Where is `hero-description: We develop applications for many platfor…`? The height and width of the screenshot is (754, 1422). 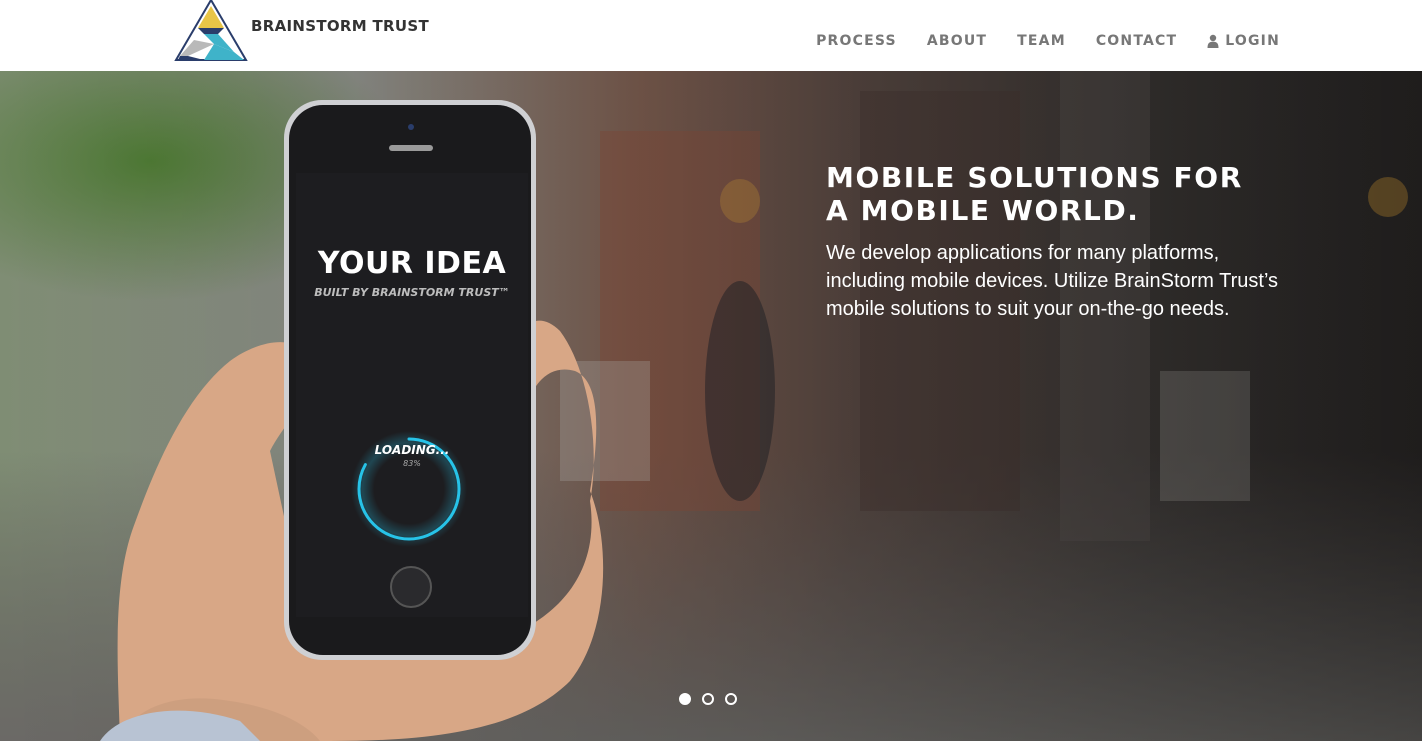 hero-description: We develop applications for many platfor… is located at coordinates (1052, 281).